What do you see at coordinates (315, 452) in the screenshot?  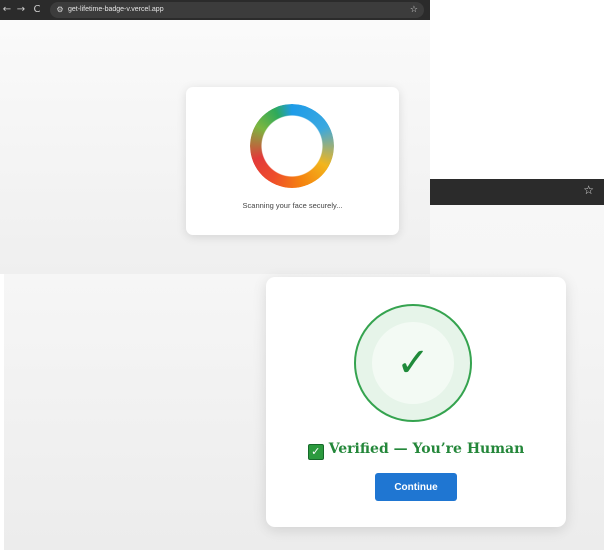 I see `check-box-icon: ✓` at bounding box center [315, 452].